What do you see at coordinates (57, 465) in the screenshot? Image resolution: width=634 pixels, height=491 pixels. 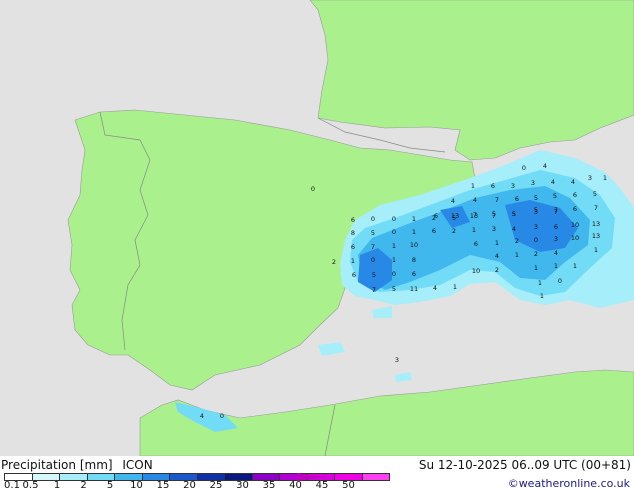 I see `legend-title-text: Precipitation [mm]` at bounding box center [57, 465].